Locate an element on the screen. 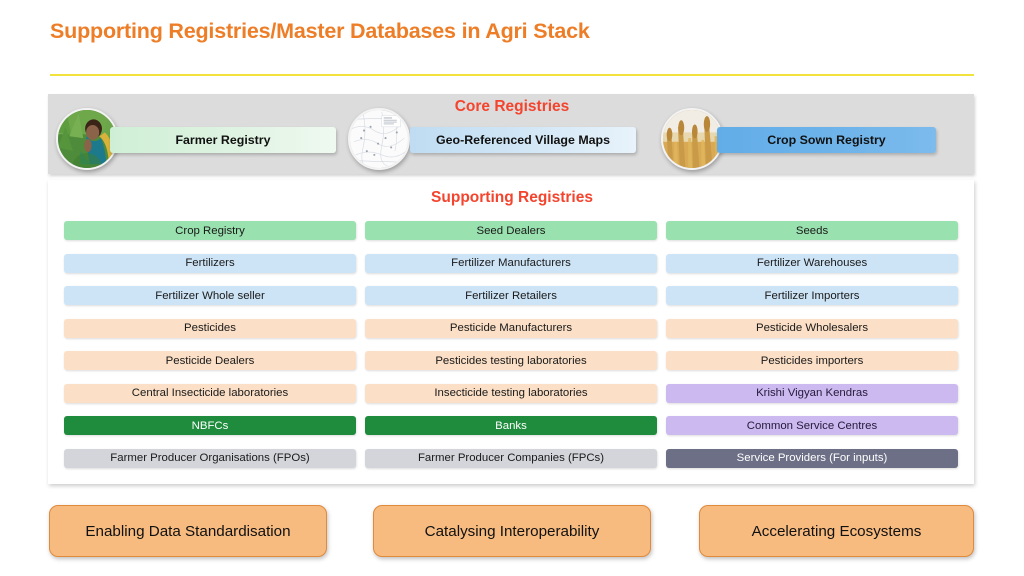  supporting-registries-heading: Supporting Registries is located at coordinates (512, 197).